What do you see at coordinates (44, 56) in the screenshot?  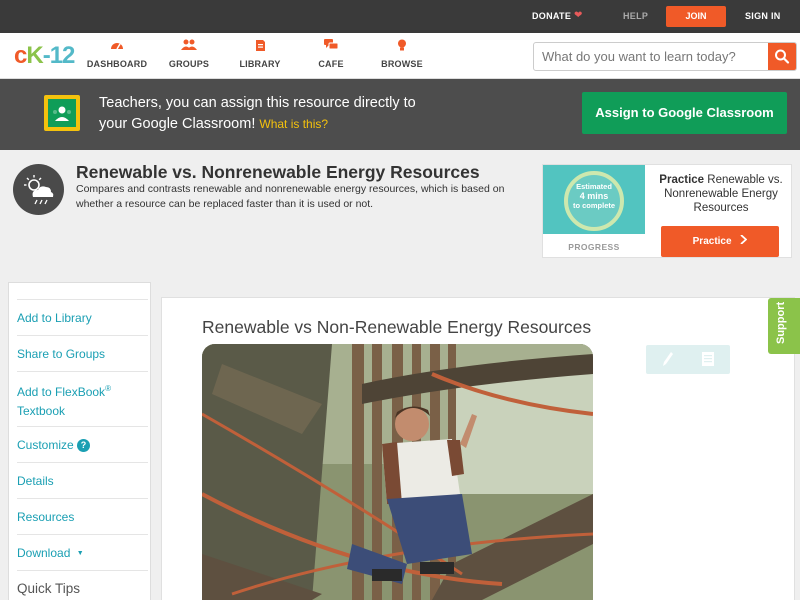 I see `ck12-logo: cK-12` at bounding box center [44, 56].